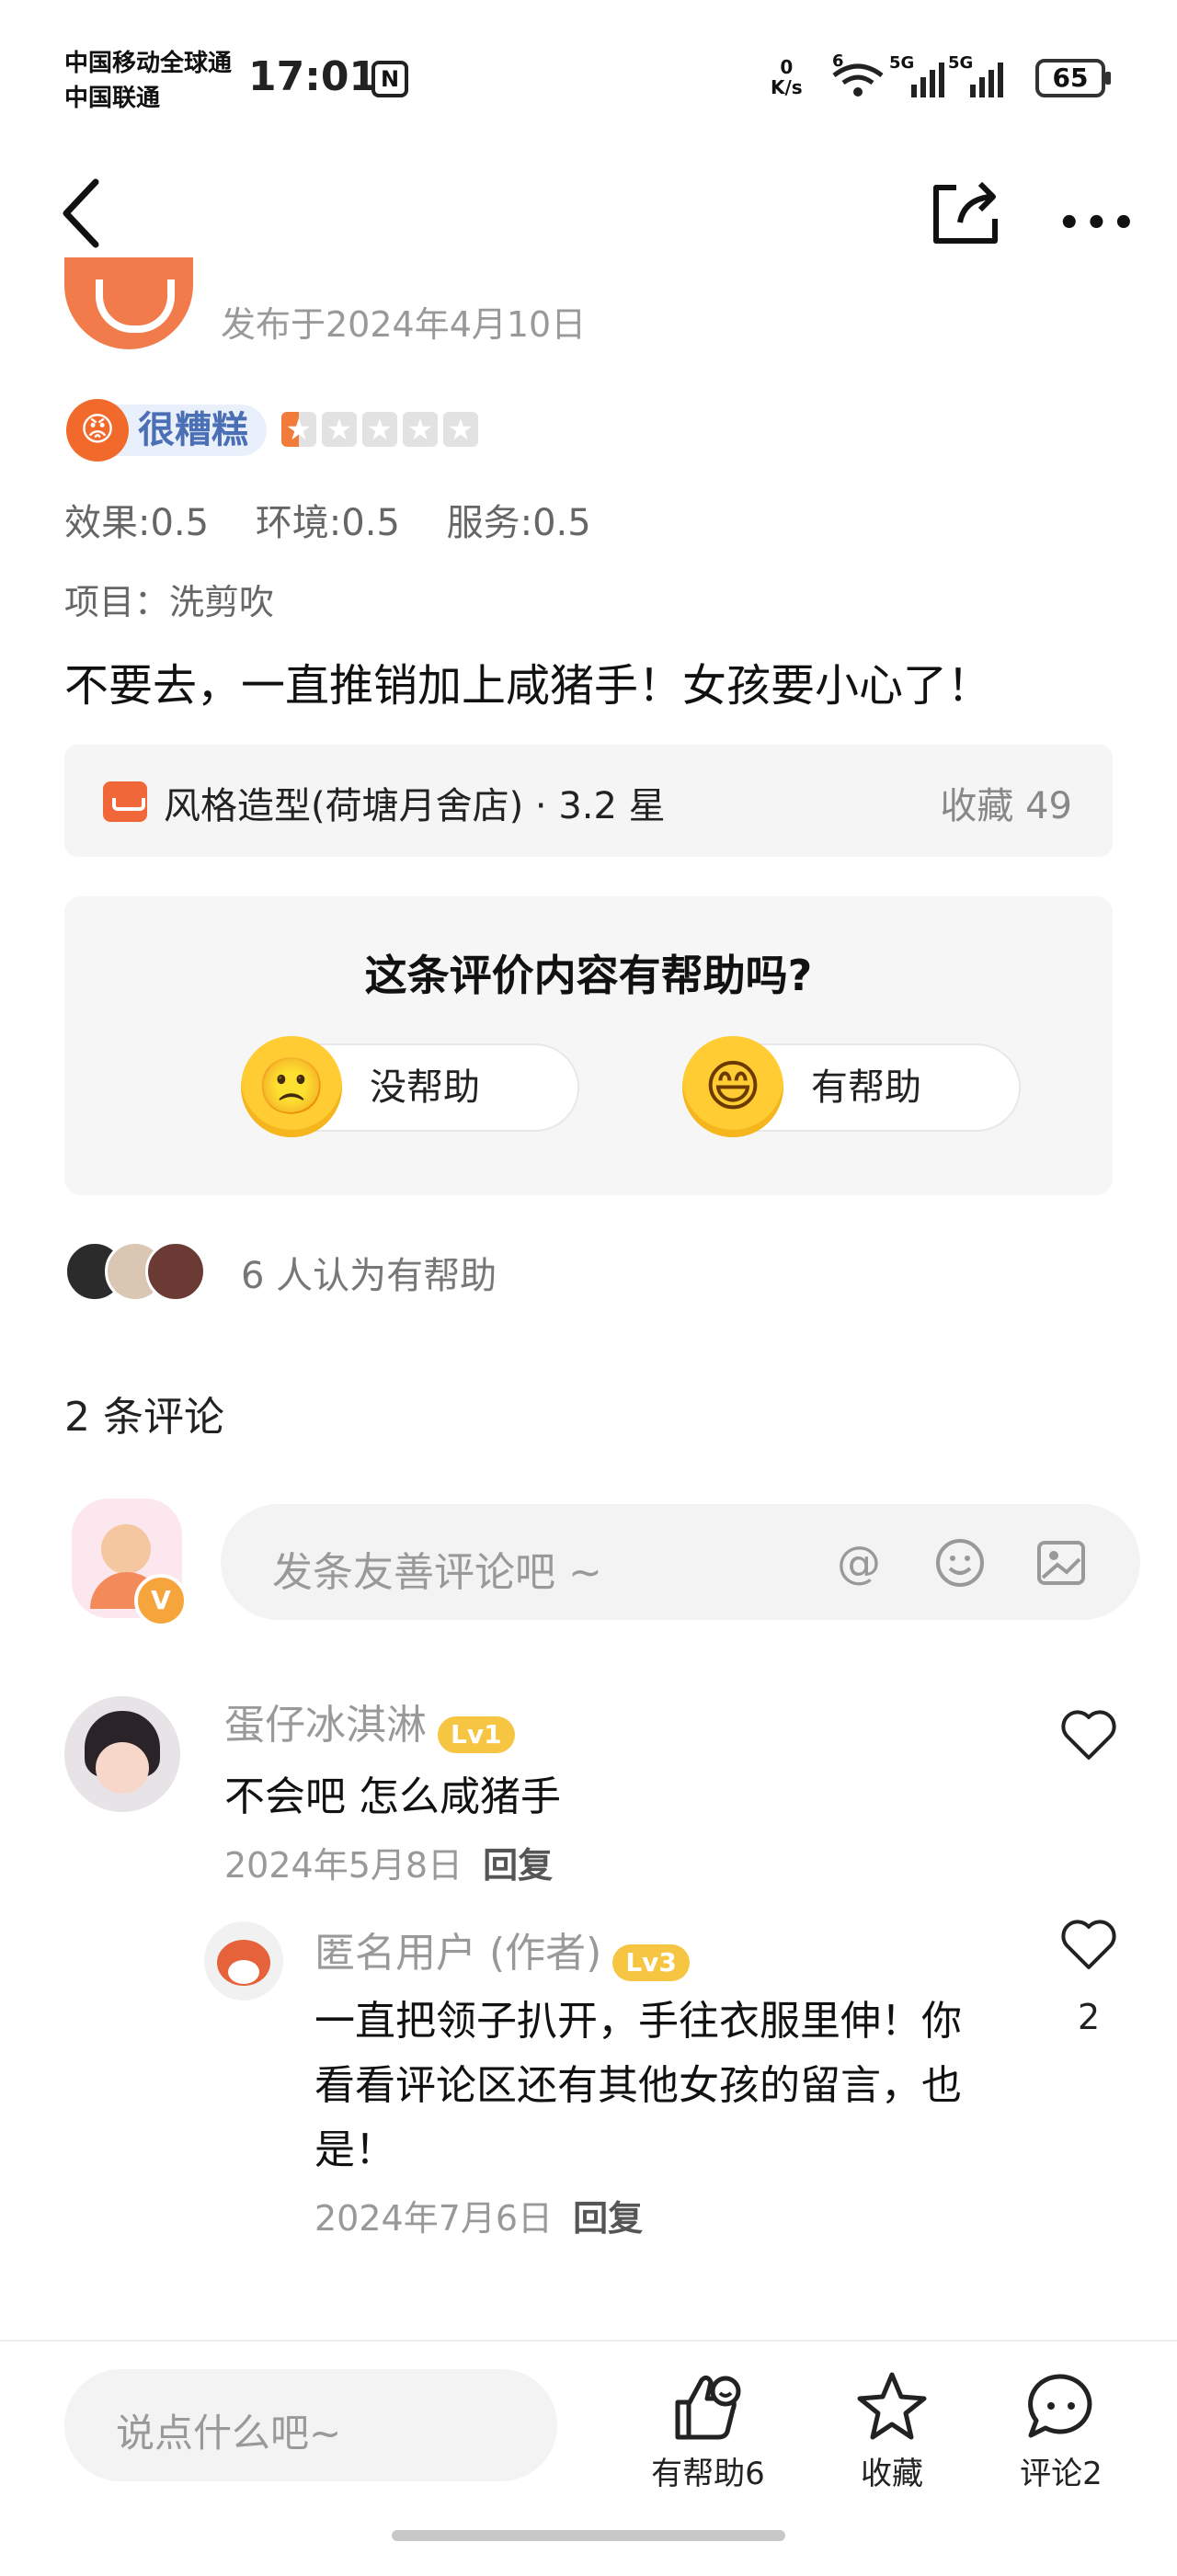 The height and width of the screenshot is (2576, 1177). I want to click on score-service: 服务:0.5, so click(518, 523).